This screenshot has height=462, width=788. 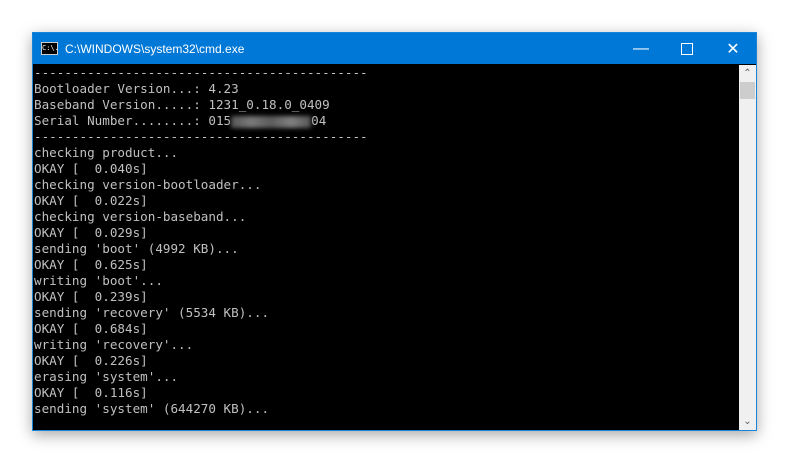 I want to click on console-line: OKAY [ 0.239s], so click(x=91, y=296).